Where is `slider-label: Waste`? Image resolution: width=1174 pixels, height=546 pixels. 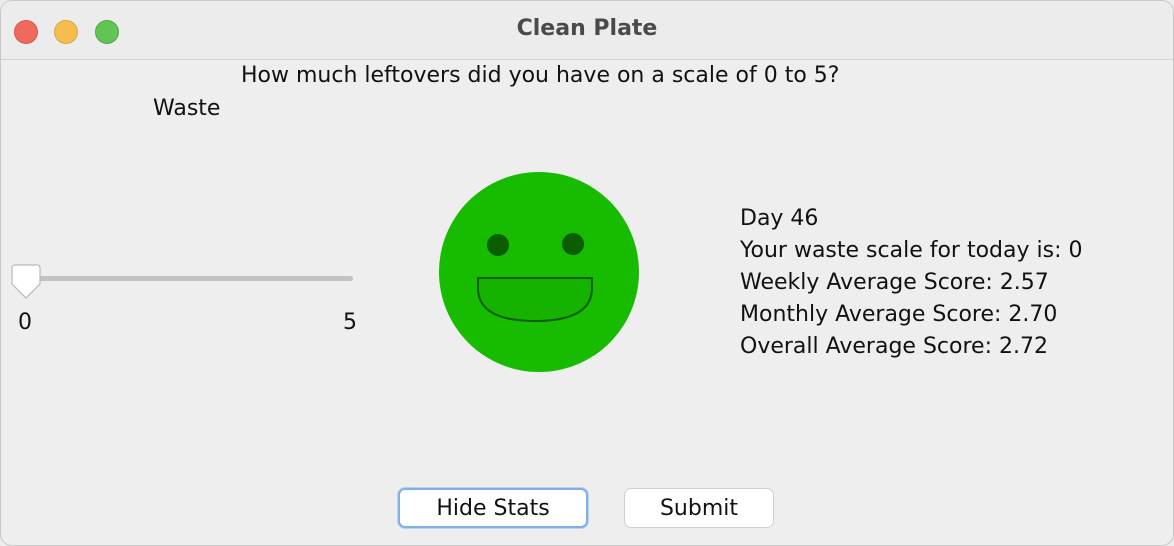
slider-label: Waste is located at coordinates (187, 108).